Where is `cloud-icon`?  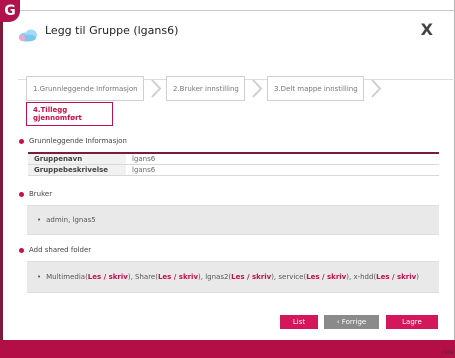
cloud-icon is located at coordinates (28, 35).